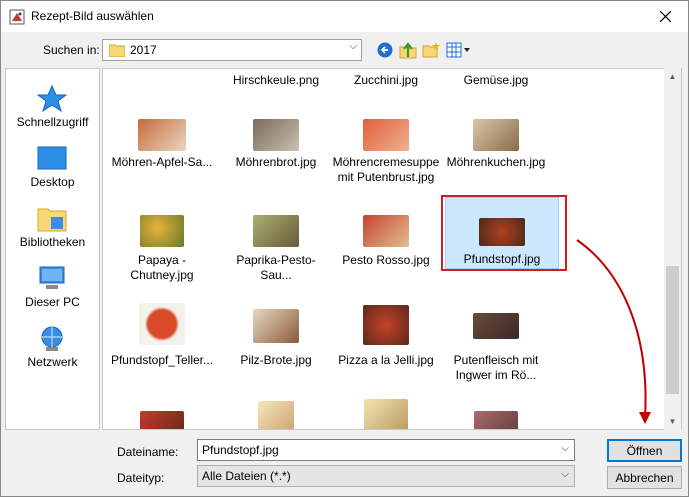 The height and width of the screenshot is (497, 689). What do you see at coordinates (71, 50) in the screenshot?
I see `lookin-label: Suchen in:` at bounding box center [71, 50].